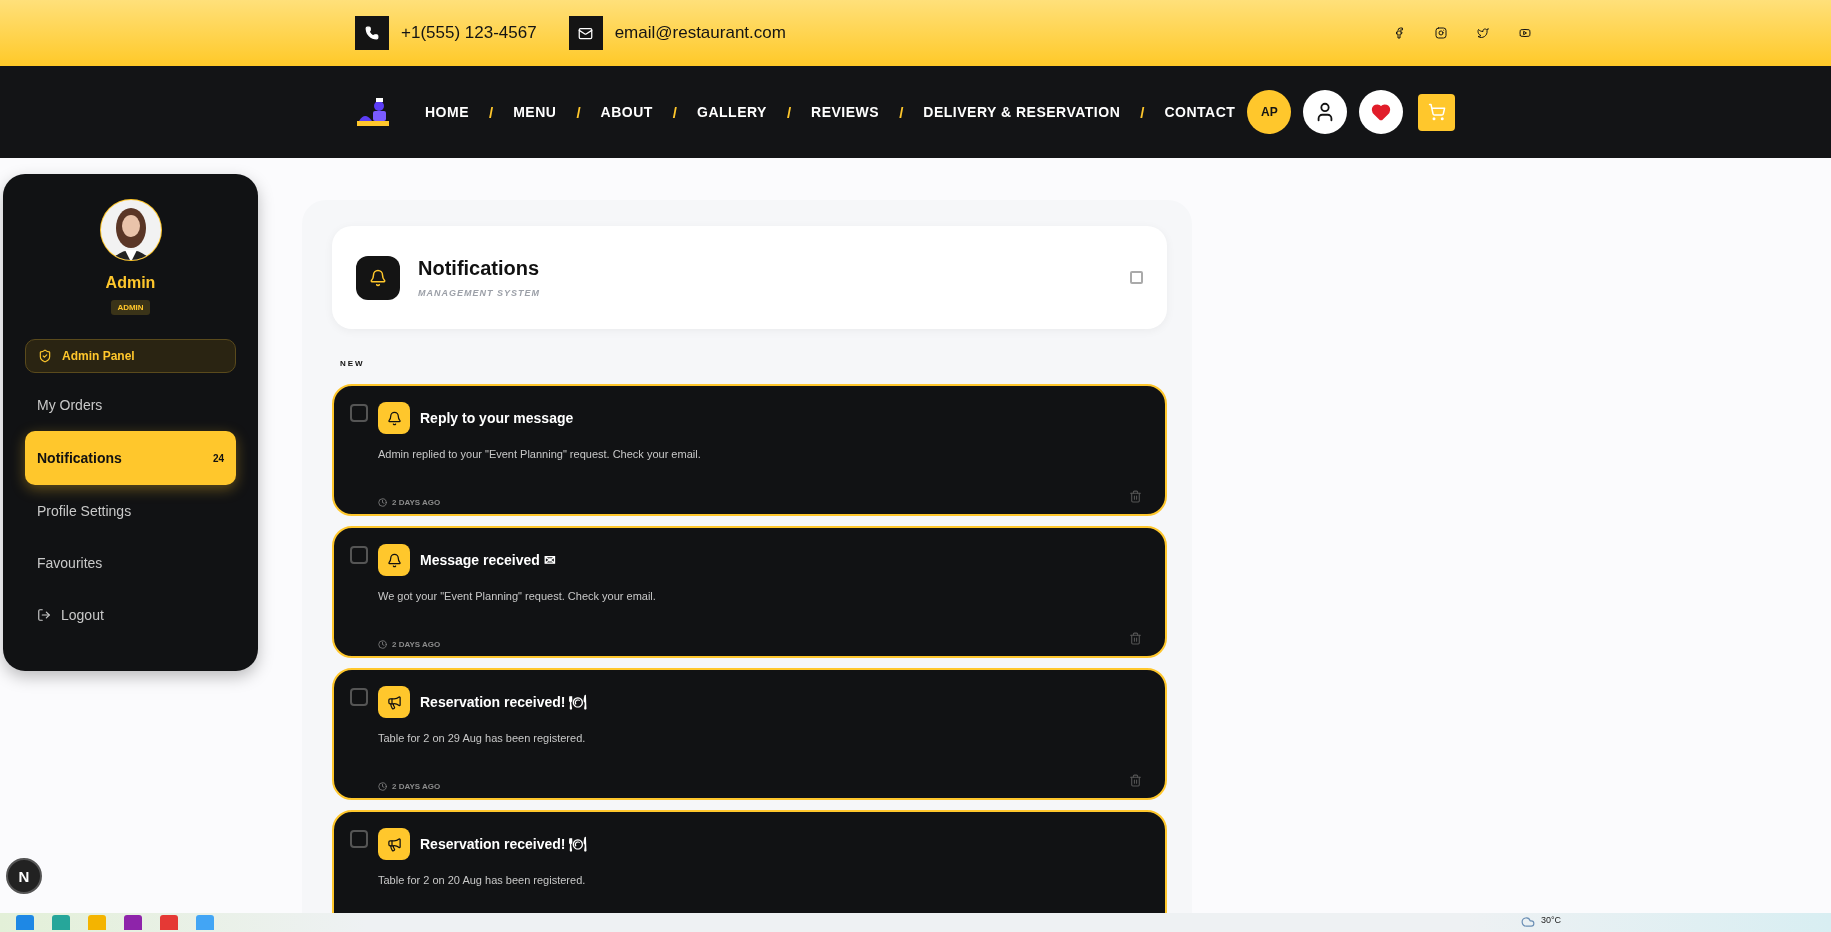 Image resolution: width=1831 pixels, height=932 pixels. Describe the element at coordinates (626, 112) in the screenshot. I see `nav-link: ABOUT` at that location.